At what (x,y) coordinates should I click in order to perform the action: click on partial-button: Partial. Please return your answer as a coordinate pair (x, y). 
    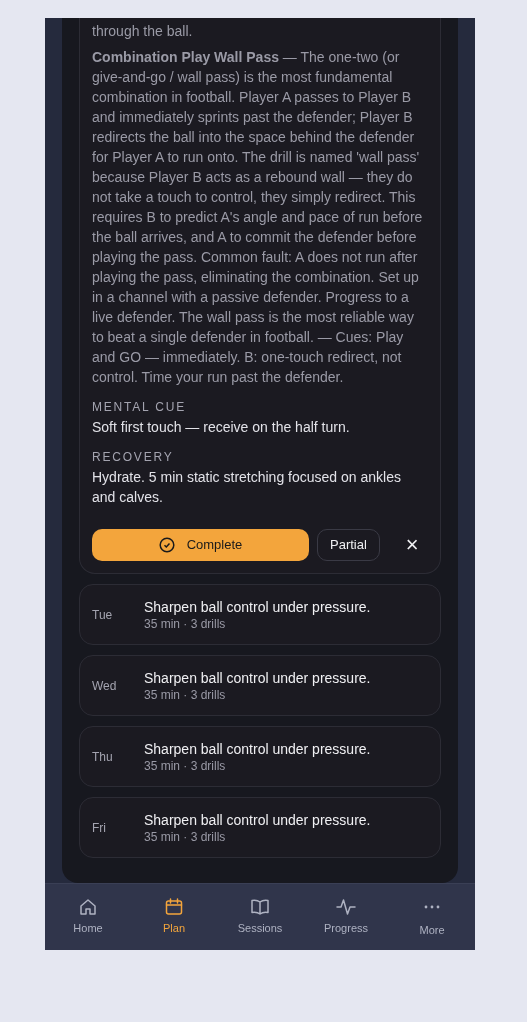
    Looking at the image, I should click on (348, 545).